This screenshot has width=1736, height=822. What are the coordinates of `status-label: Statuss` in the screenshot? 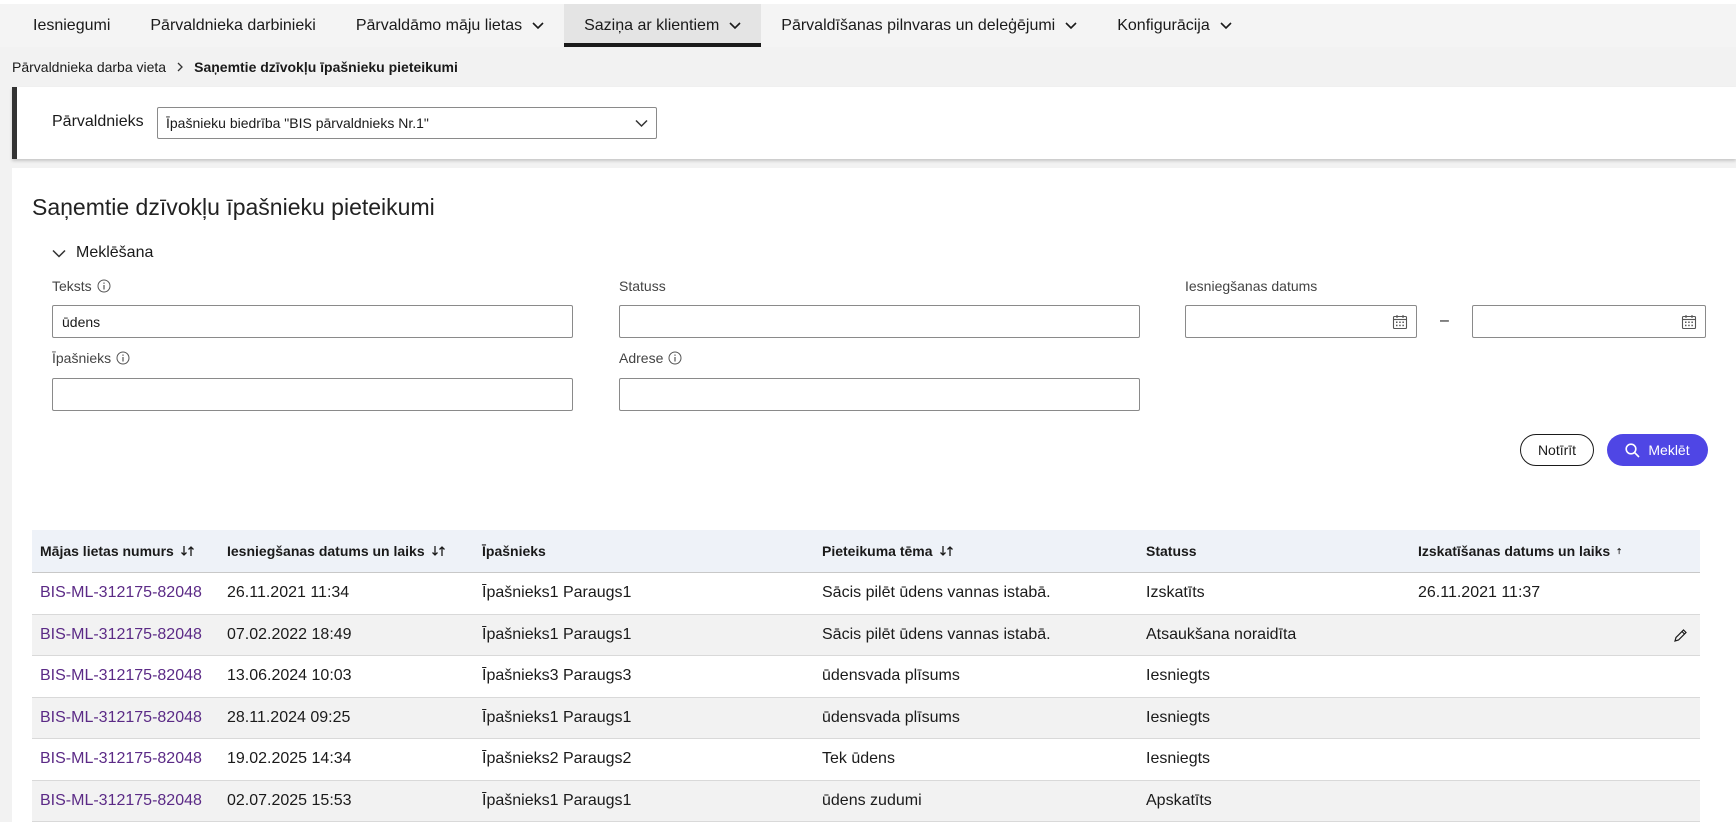 It's located at (642, 286).